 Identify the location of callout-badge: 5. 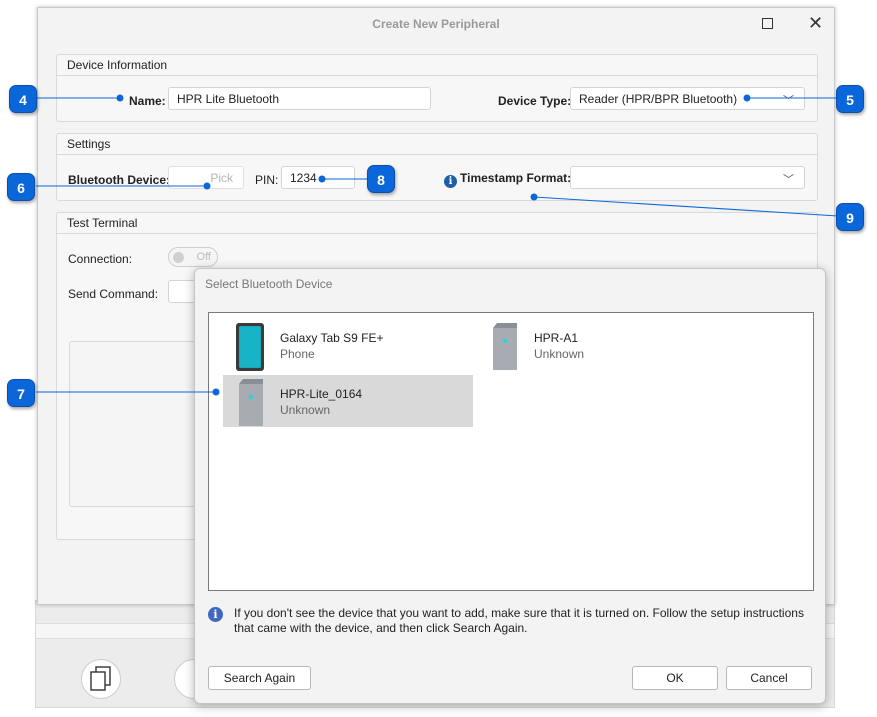
(850, 99).